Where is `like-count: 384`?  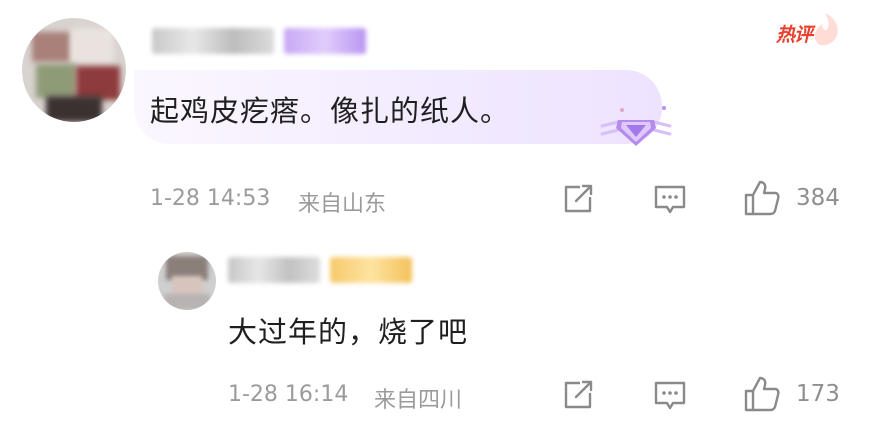 like-count: 384 is located at coordinates (818, 198).